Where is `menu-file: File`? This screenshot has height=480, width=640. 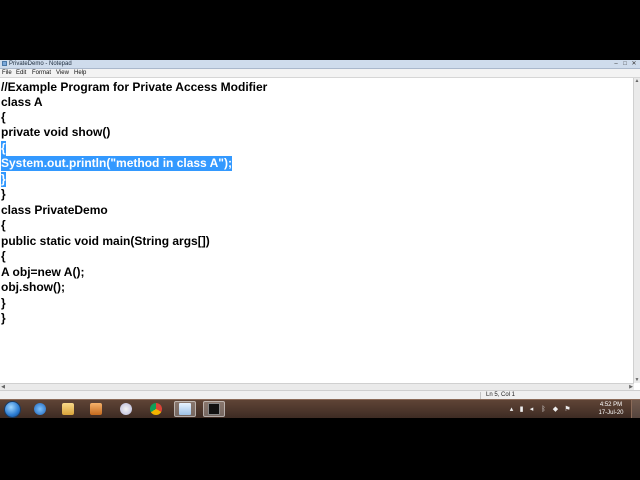 menu-file: File is located at coordinates (7, 73).